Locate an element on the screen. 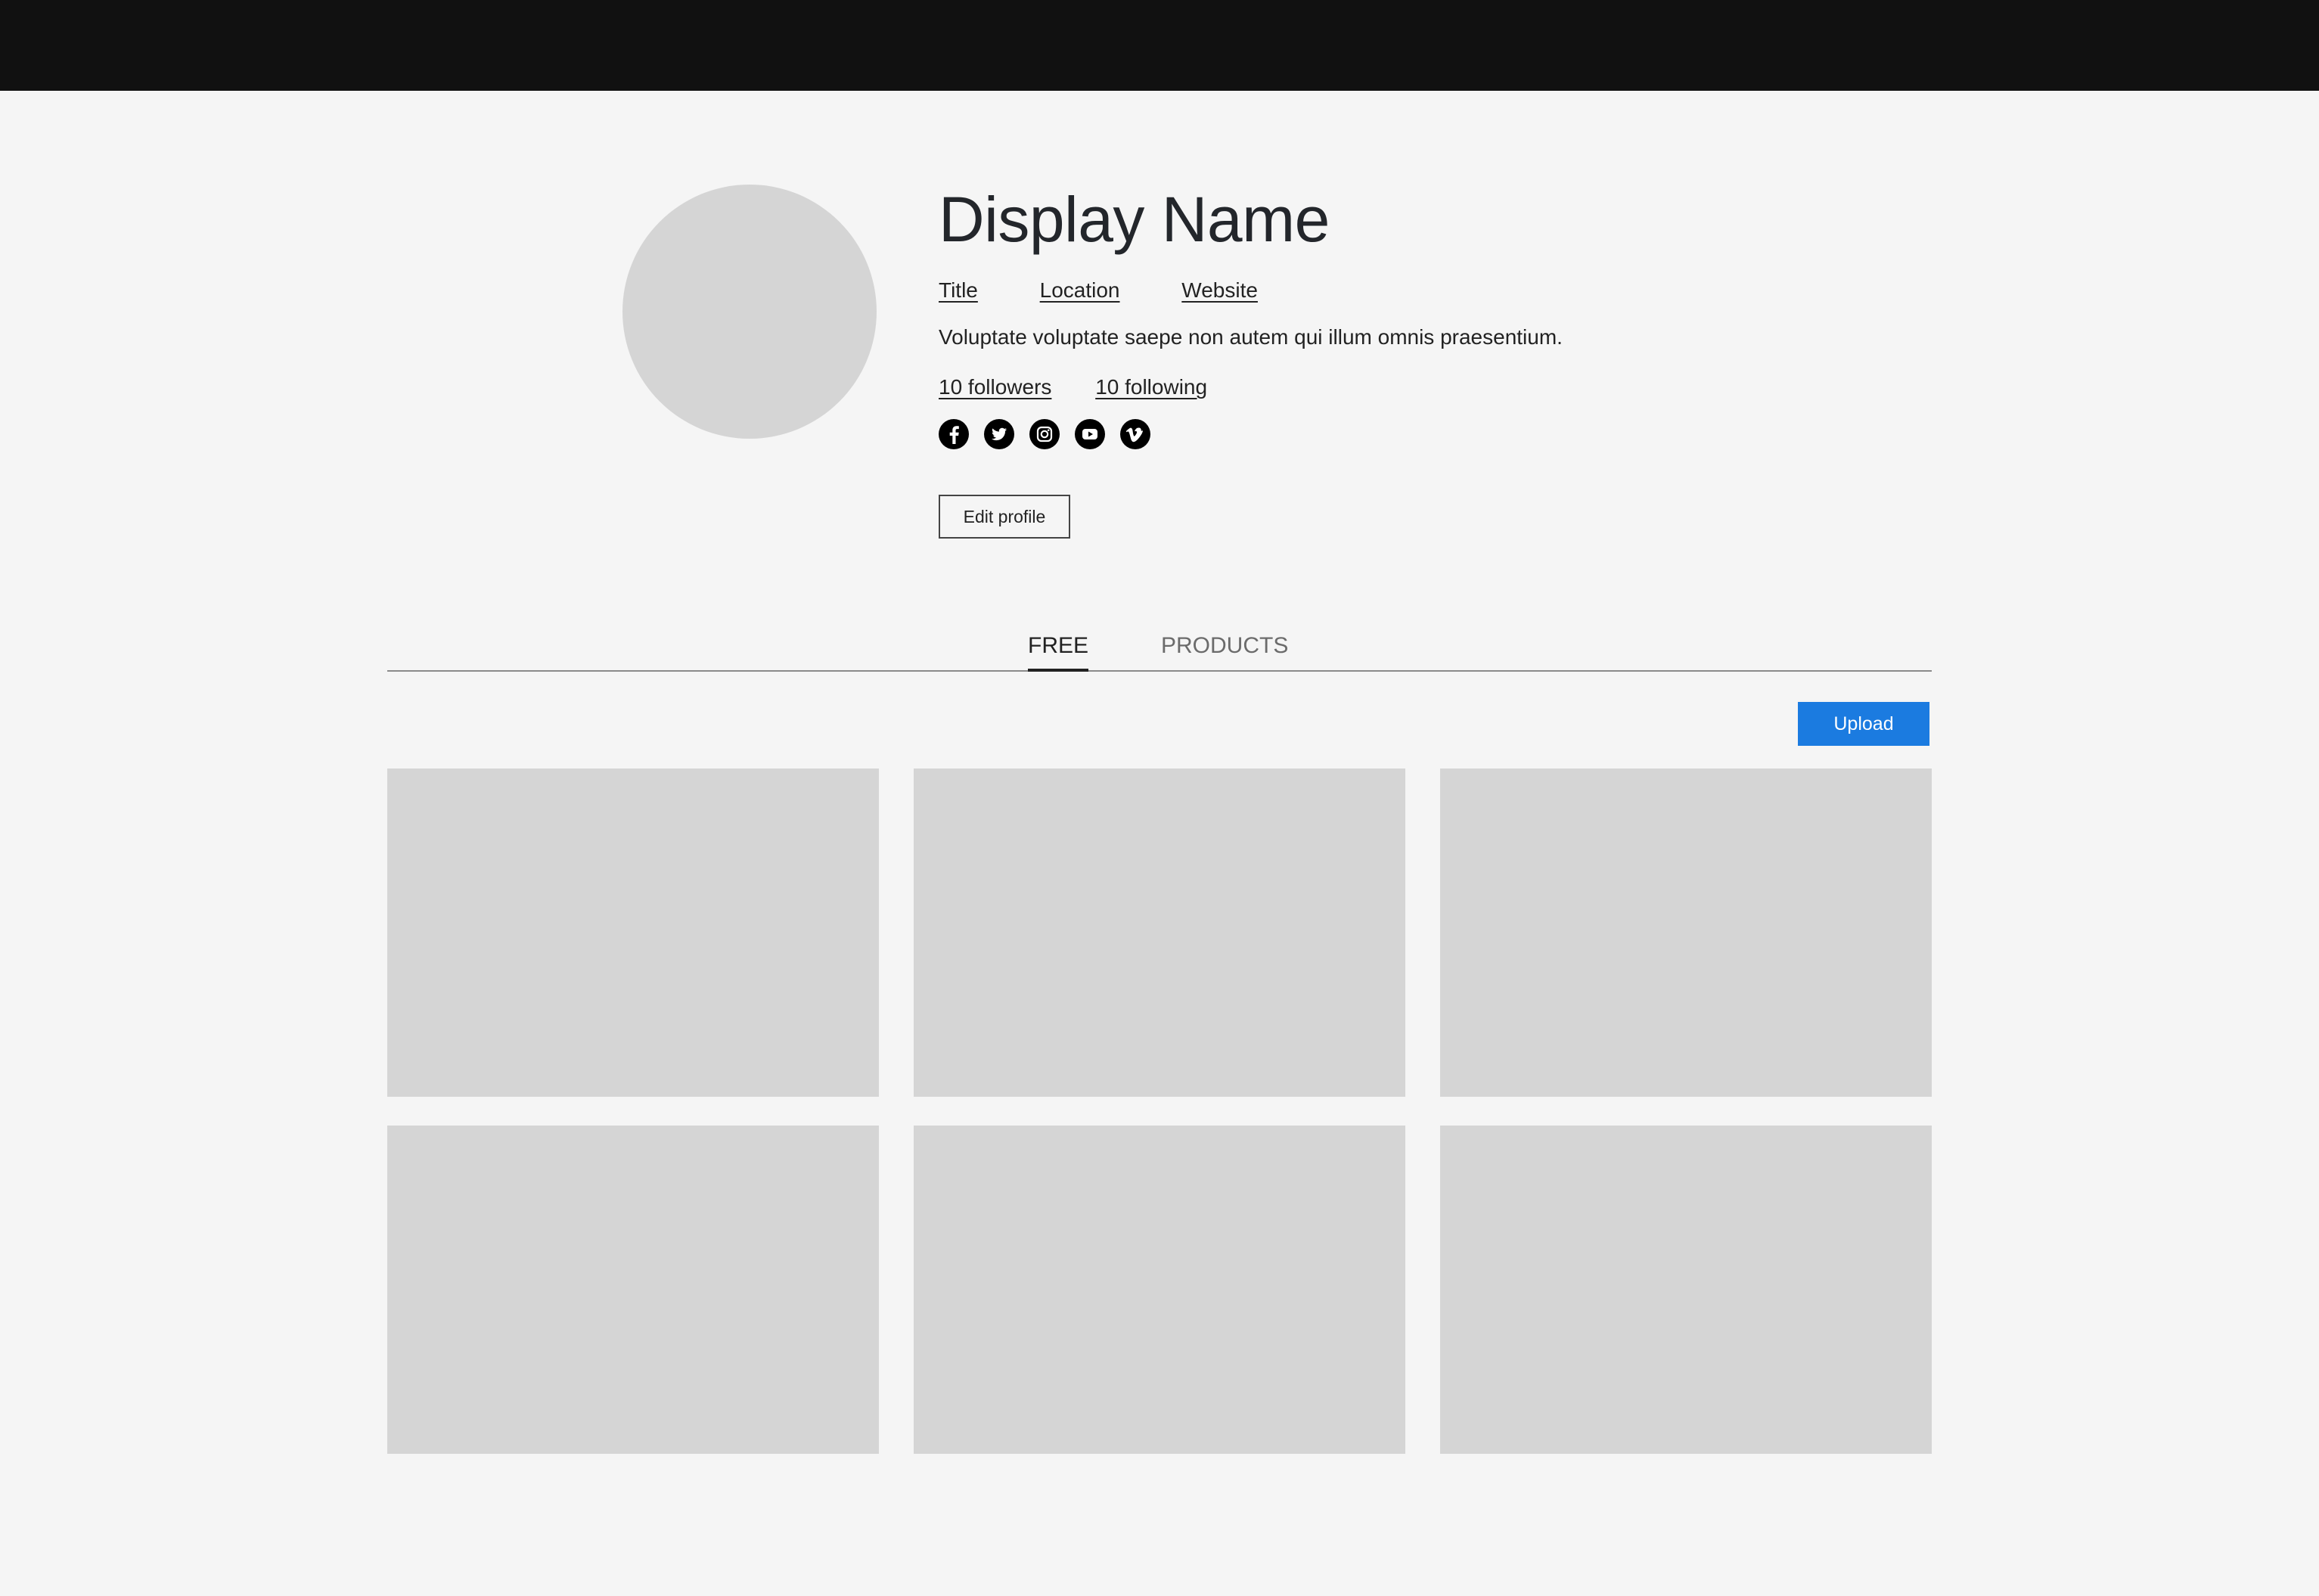 This screenshot has height=1596, width=2319. tab-products: PRODUCTS is located at coordinates (1225, 650).